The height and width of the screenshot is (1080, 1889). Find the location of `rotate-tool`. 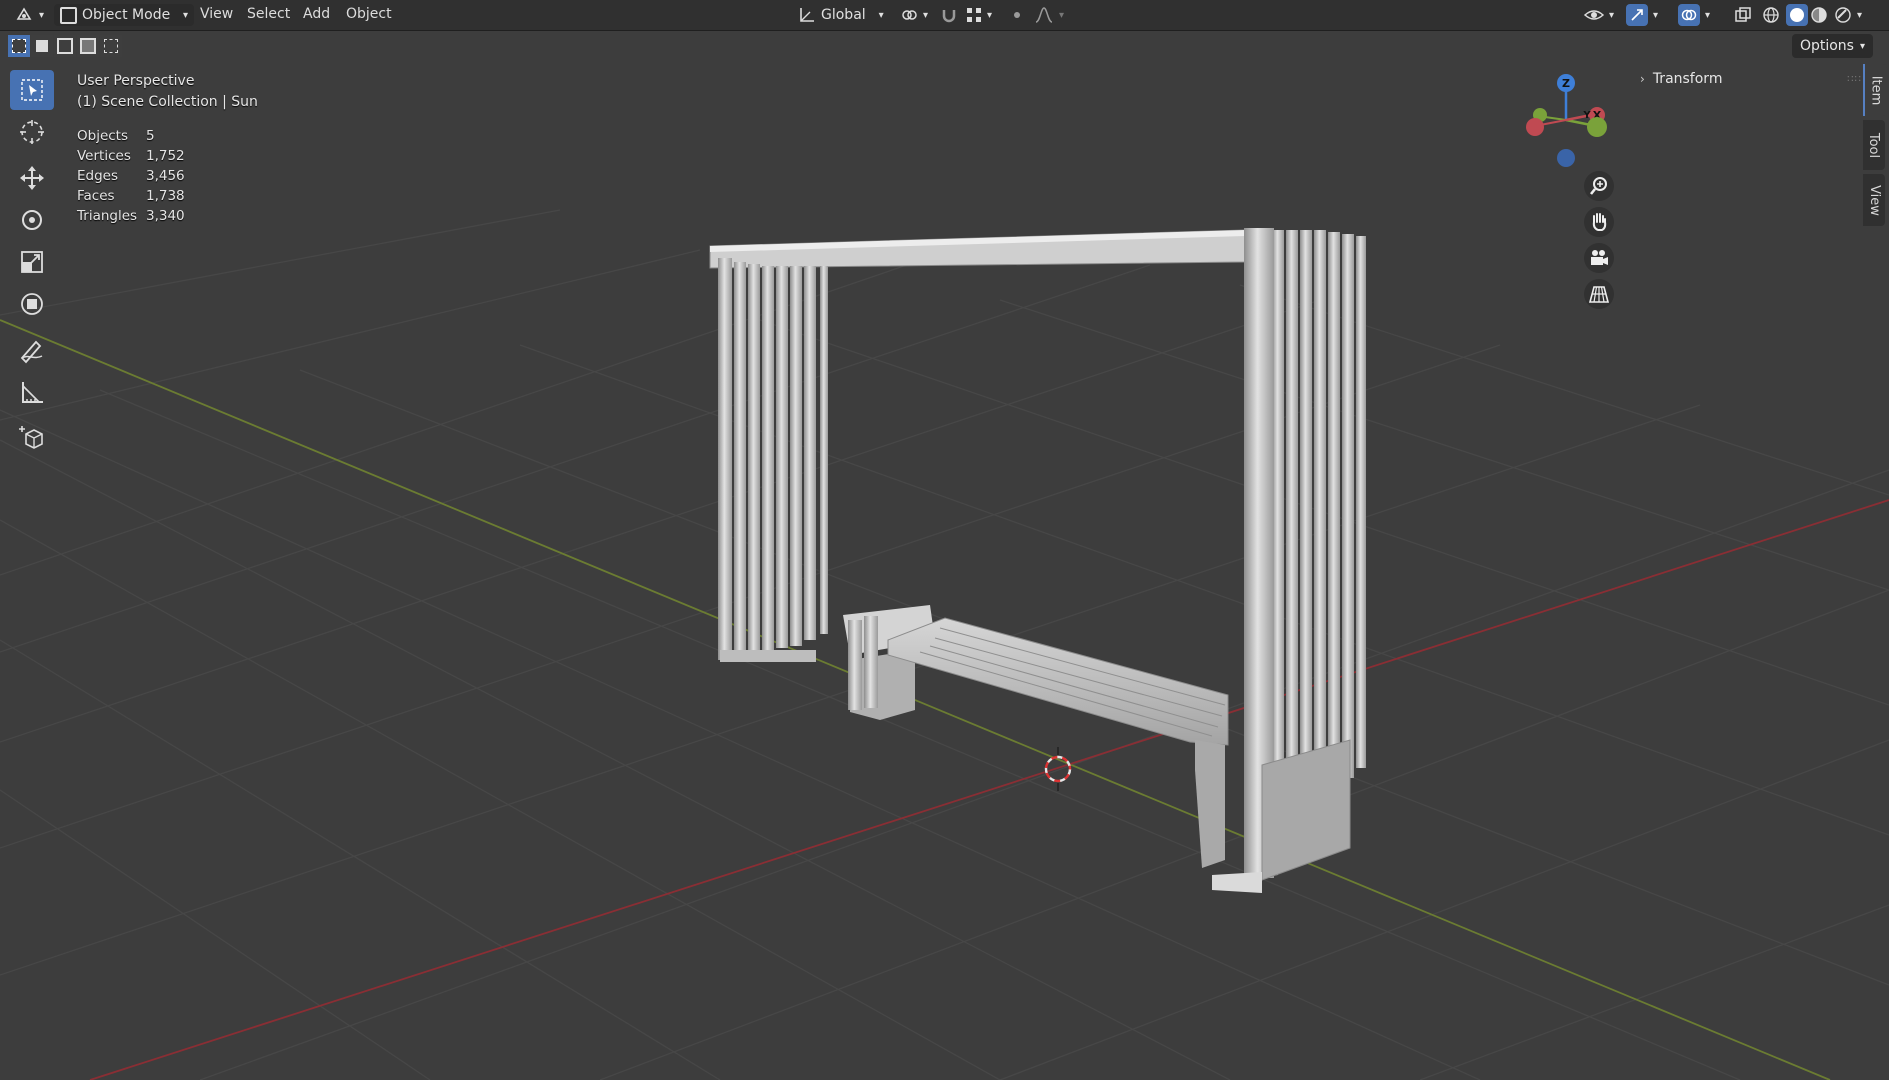

rotate-tool is located at coordinates (32, 220).